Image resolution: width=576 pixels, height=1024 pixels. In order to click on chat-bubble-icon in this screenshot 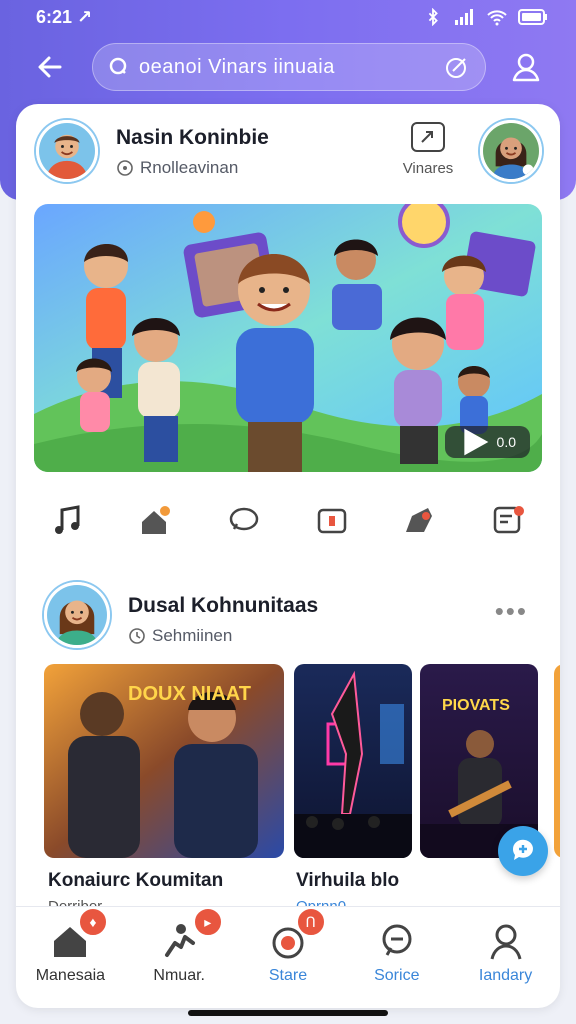, I will do `click(244, 519)`.